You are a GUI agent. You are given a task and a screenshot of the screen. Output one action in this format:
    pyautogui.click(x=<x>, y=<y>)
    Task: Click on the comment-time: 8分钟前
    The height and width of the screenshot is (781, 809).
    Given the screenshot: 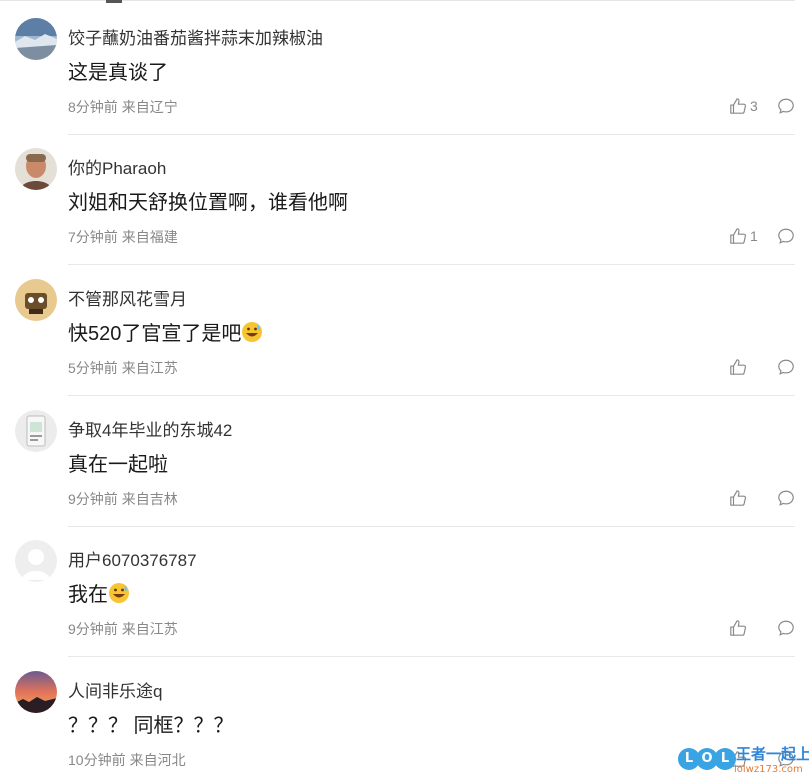 What is the action you would take?
    pyautogui.click(x=93, y=107)
    